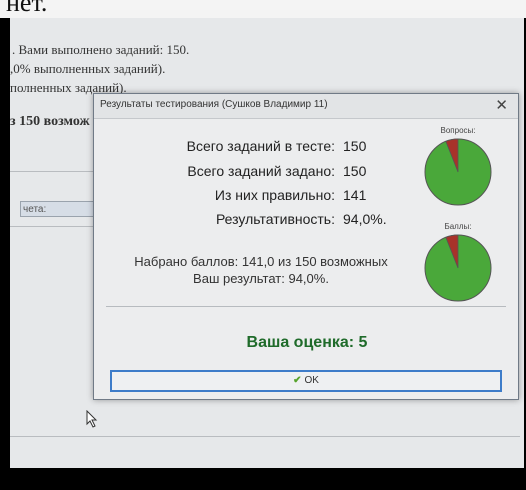 This screenshot has width=526, height=490. I want to click on top-strip: нет., so click(263, 9).